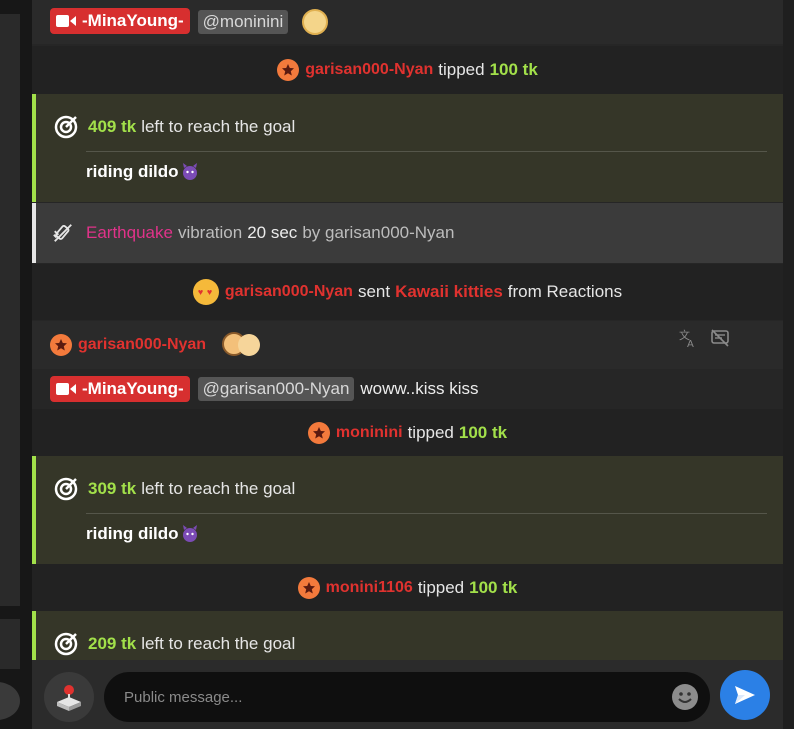 Image resolution: width=794 pixels, height=729 pixels. What do you see at coordinates (243, 22) in the screenshot?
I see `mention: @moninini` at bounding box center [243, 22].